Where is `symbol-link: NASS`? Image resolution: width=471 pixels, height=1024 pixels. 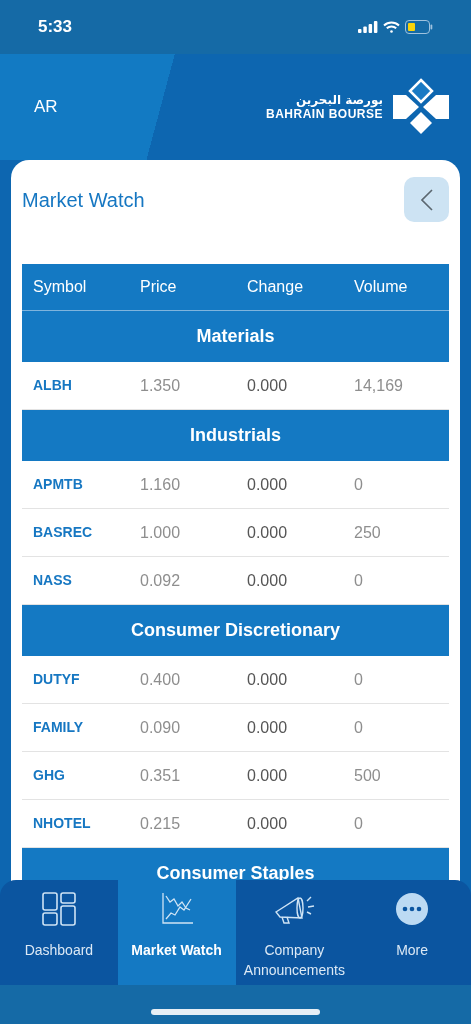 symbol-link: NASS is located at coordinates (86, 580).